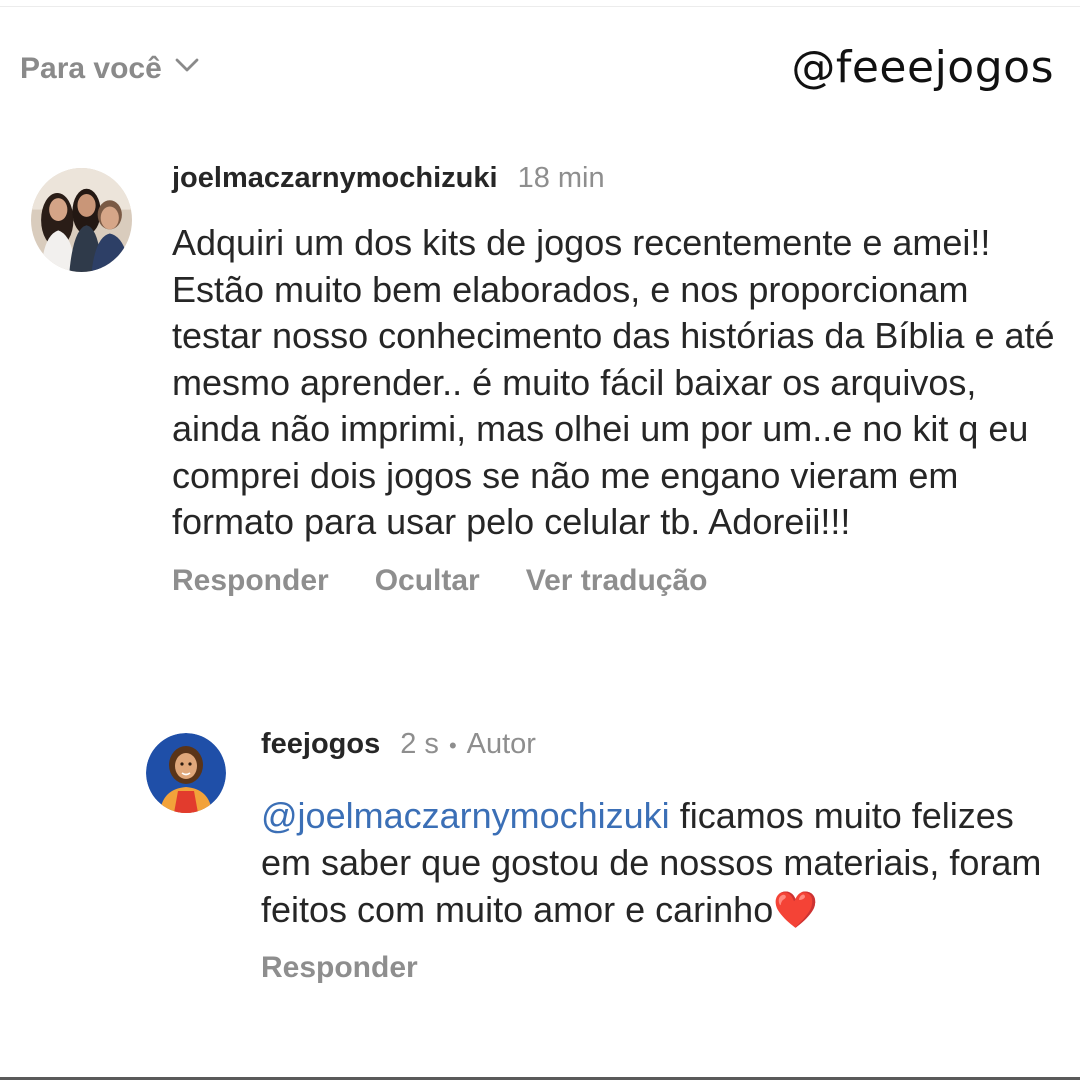  What do you see at coordinates (656, 968) in the screenshot?
I see `comment-actions: Responder` at bounding box center [656, 968].